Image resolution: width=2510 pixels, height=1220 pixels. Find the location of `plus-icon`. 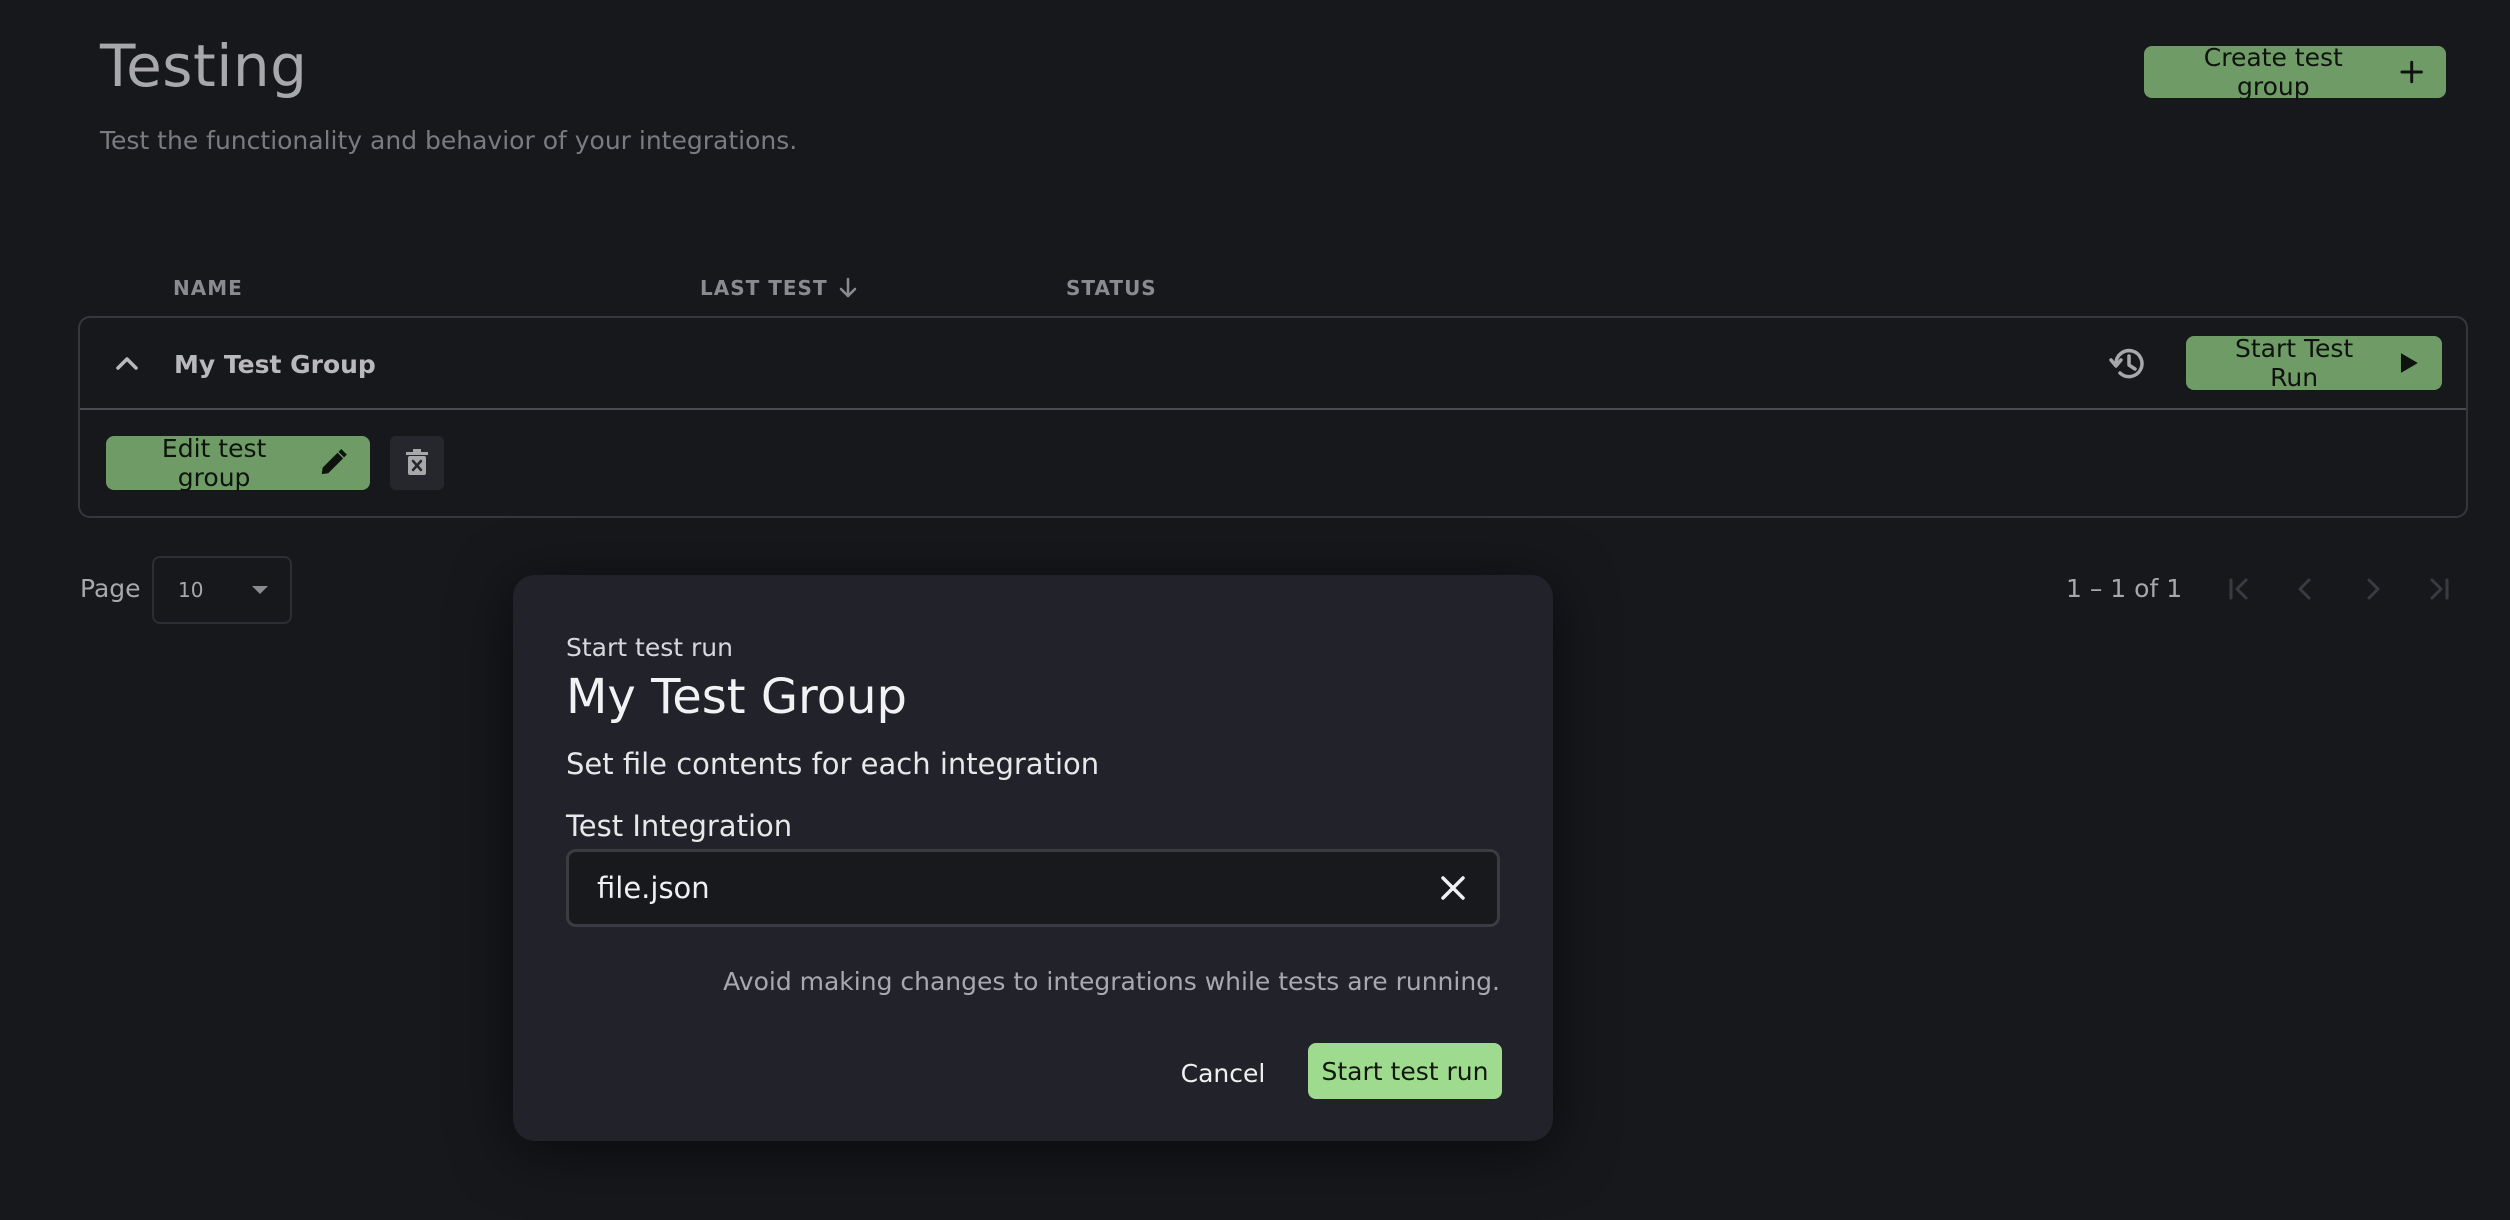

plus-icon is located at coordinates (2411, 72).